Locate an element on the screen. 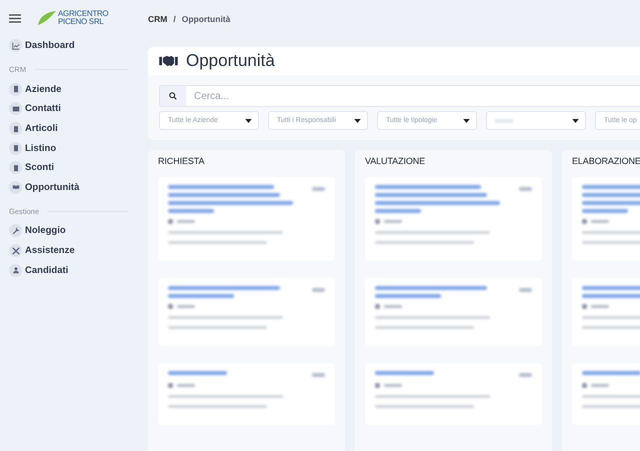  sidebar-item: Noleggio is located at coordinates (68, 231).